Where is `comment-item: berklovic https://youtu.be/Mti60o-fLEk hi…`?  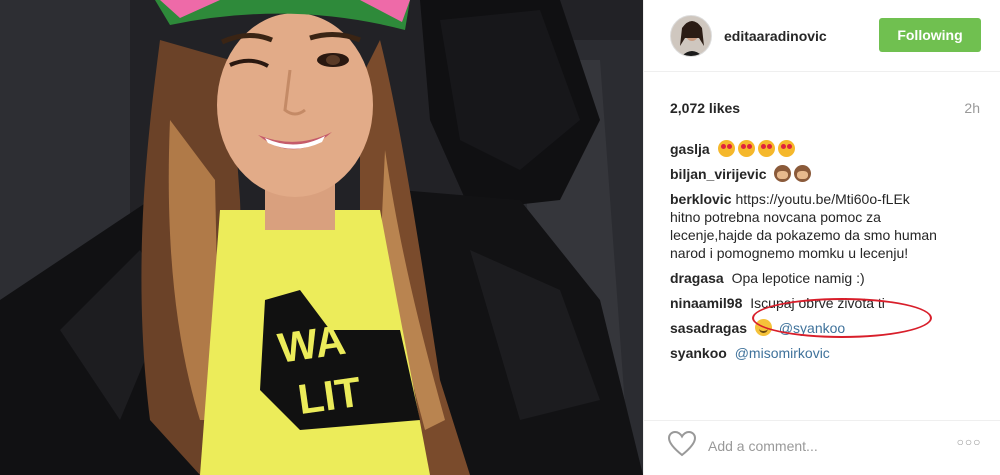
comment-item: berklovic https://youtu.be/Mti60o-fLEk hi… is located at coordinates (820, 226).